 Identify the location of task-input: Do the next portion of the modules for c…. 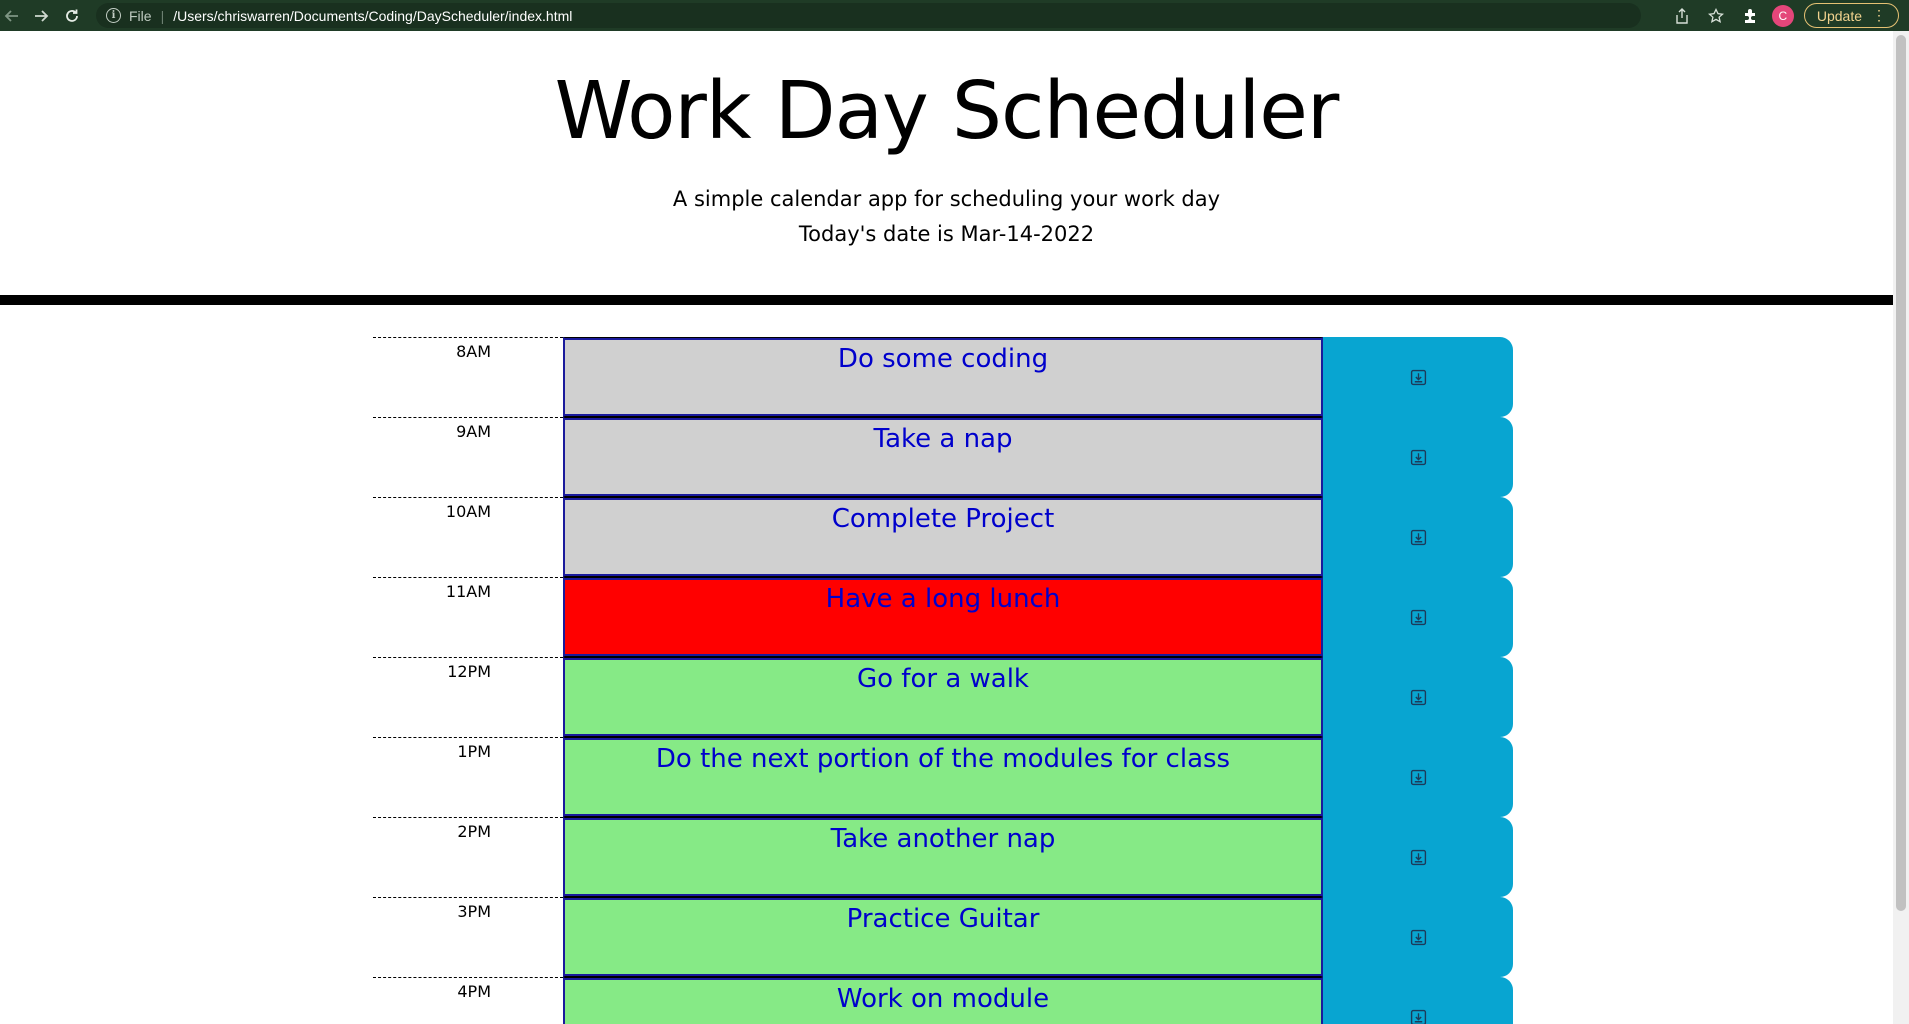
(943, 777).